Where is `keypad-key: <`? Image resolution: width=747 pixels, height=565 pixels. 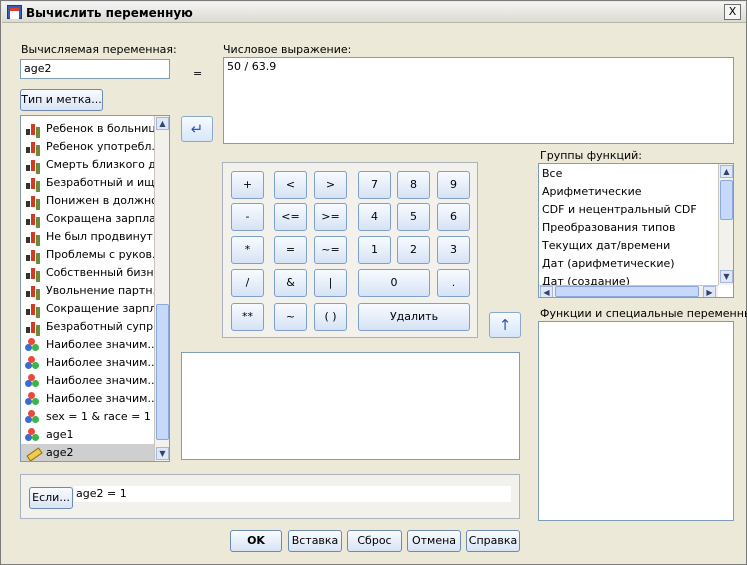 keypad-key: < is located at coordinates (290, 185).